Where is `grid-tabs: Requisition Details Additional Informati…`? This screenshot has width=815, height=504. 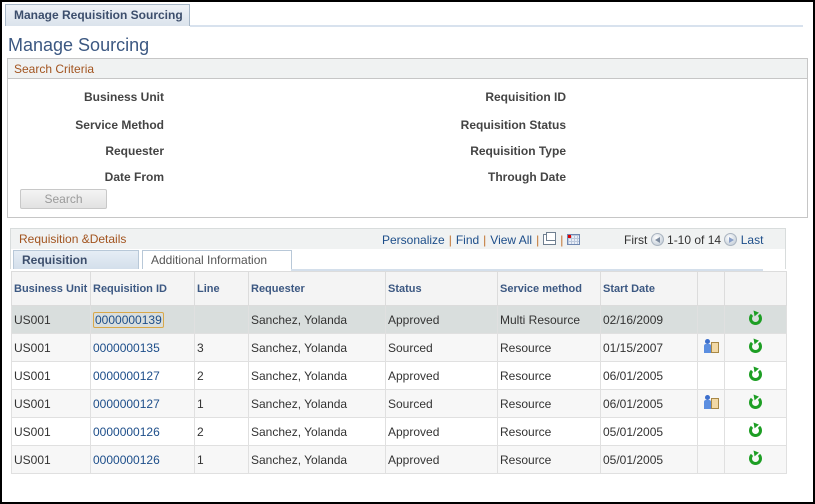
grid-tabs: Requisition Details Additional Informati… is located at coordinates (398, 267).